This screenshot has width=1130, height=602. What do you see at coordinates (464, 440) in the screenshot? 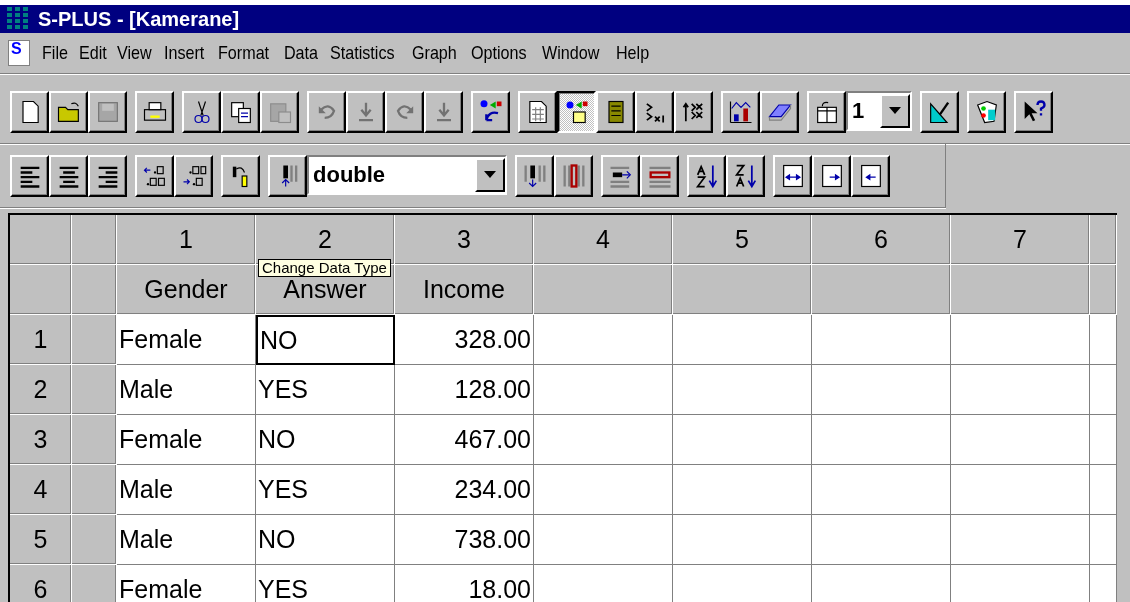
I see `table-cell: 467.00` at bounding box center [464, 440].